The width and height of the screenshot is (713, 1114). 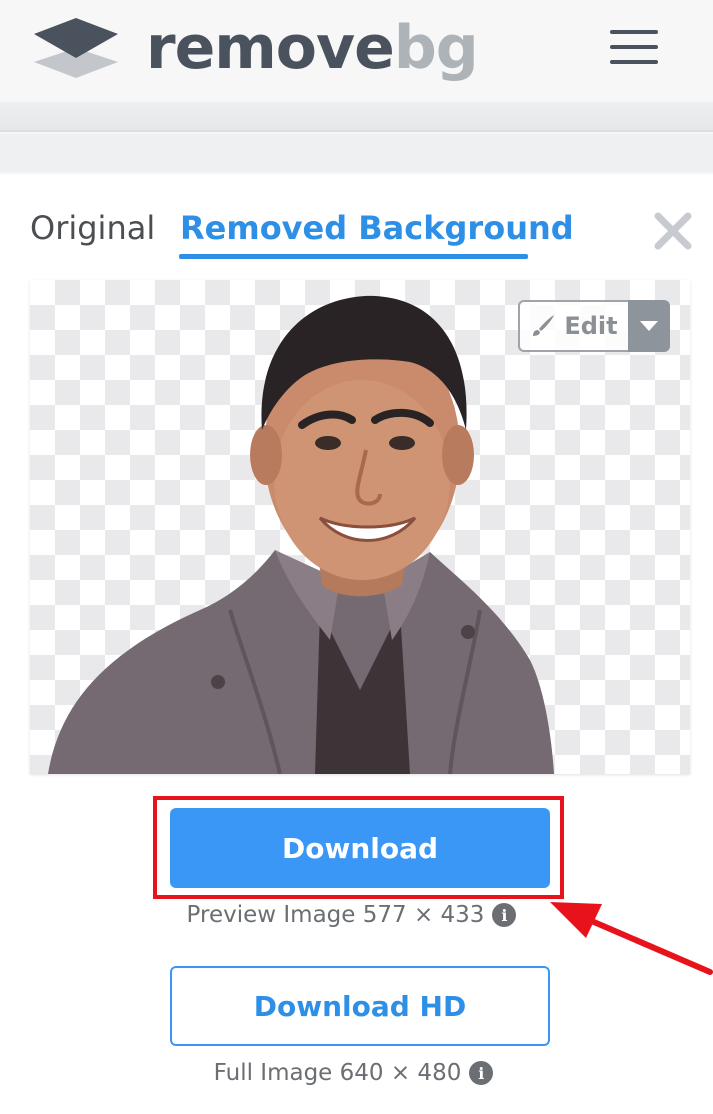 What do you see at coordinates (591, 326) in the screenshot?
I see `edit-label: Edit` at bounding box center [591, 326].